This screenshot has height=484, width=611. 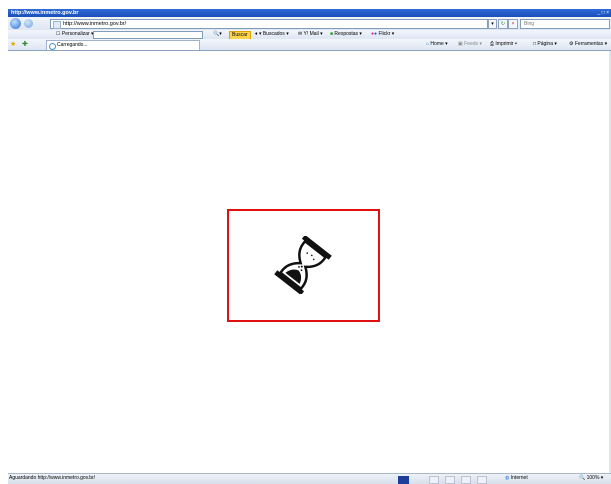 I want to click on home-icon: ⌂, so click(x=428, y=44).